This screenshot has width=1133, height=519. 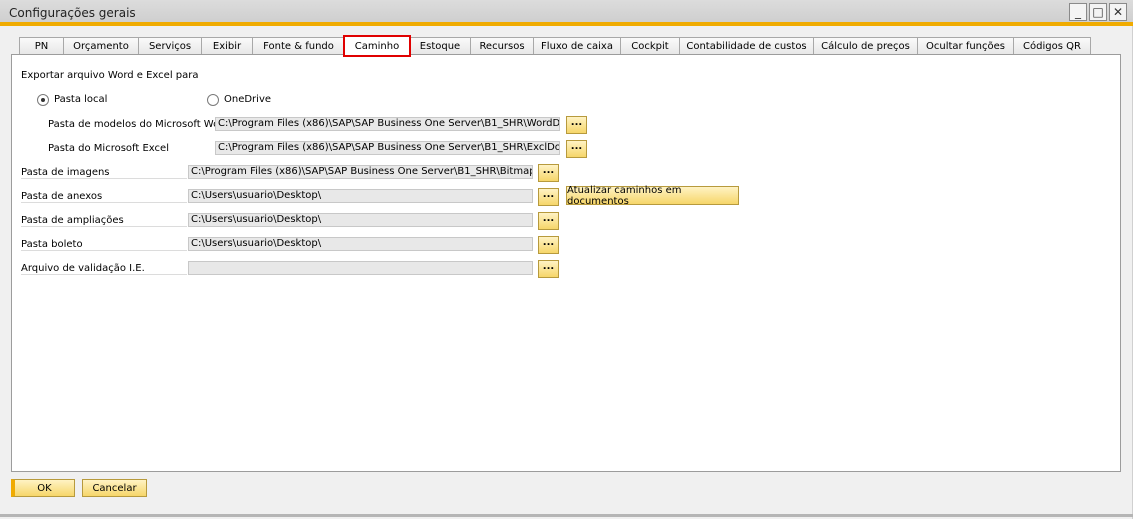 I want to click on window-controls: _ □ ✕, so click(x=1098, y=12).